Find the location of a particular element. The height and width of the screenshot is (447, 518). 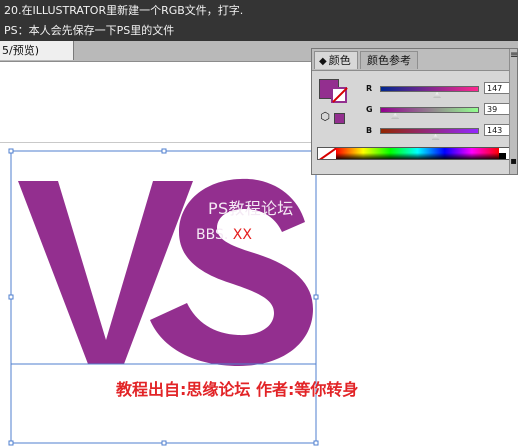

color-panel-tabs: ◆ 颜色 颜色参考 is located at coordinates (414, 60).